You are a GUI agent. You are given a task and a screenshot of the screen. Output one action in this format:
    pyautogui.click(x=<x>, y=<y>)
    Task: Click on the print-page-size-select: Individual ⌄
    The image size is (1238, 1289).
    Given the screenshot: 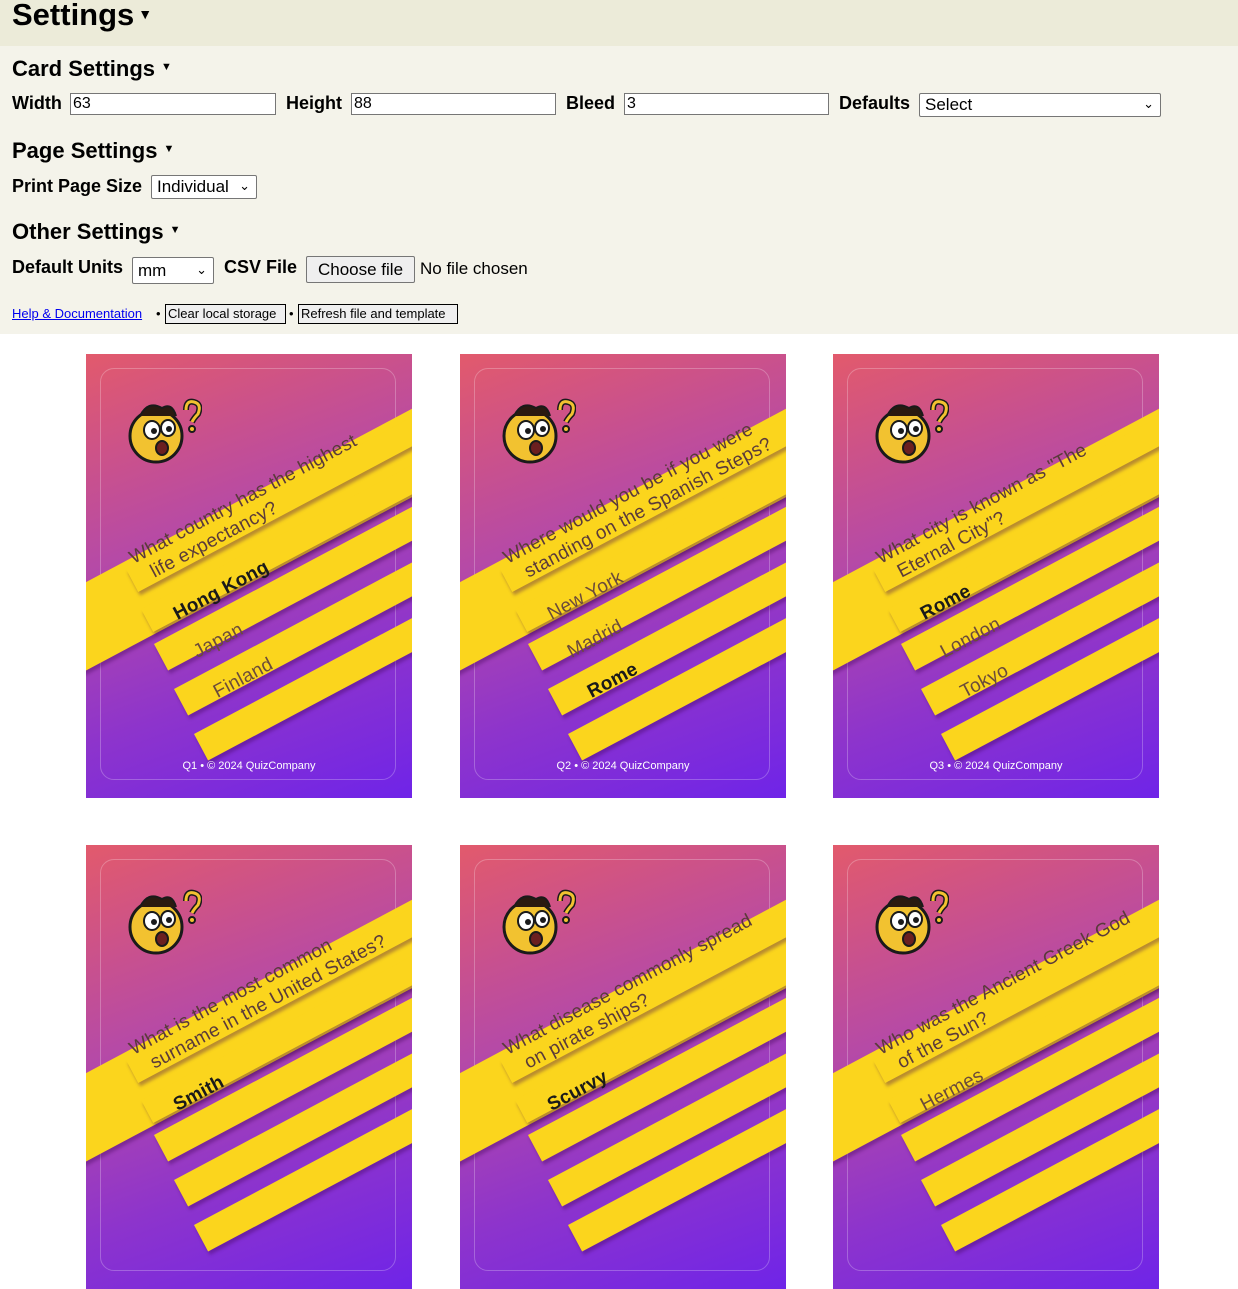 What is the action you would take?
    pyautogui.click(x=204, y=187)
    